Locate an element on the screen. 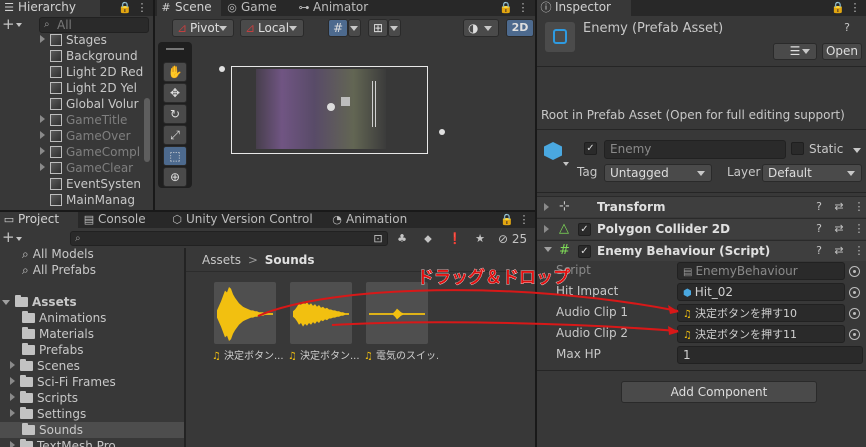 The height and width of the screenshot is (447, 866). drag-drop-annotation: ドラッグ＆ドロップ is located at coordinates (468, 301).